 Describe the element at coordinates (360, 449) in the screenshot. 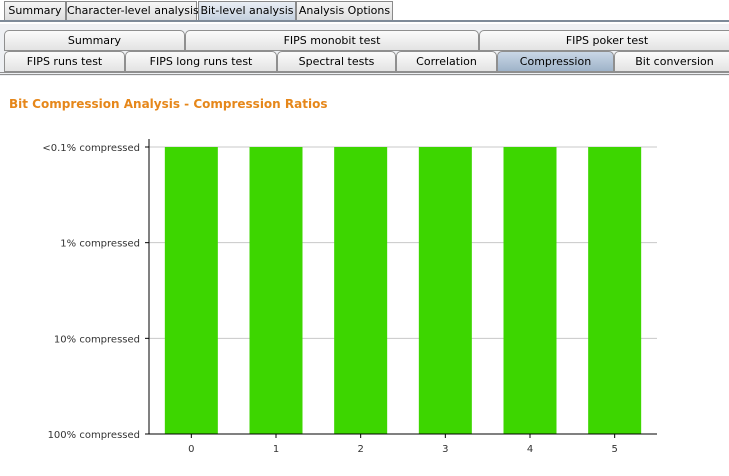

I see `x-tick-label: 2` at that location.